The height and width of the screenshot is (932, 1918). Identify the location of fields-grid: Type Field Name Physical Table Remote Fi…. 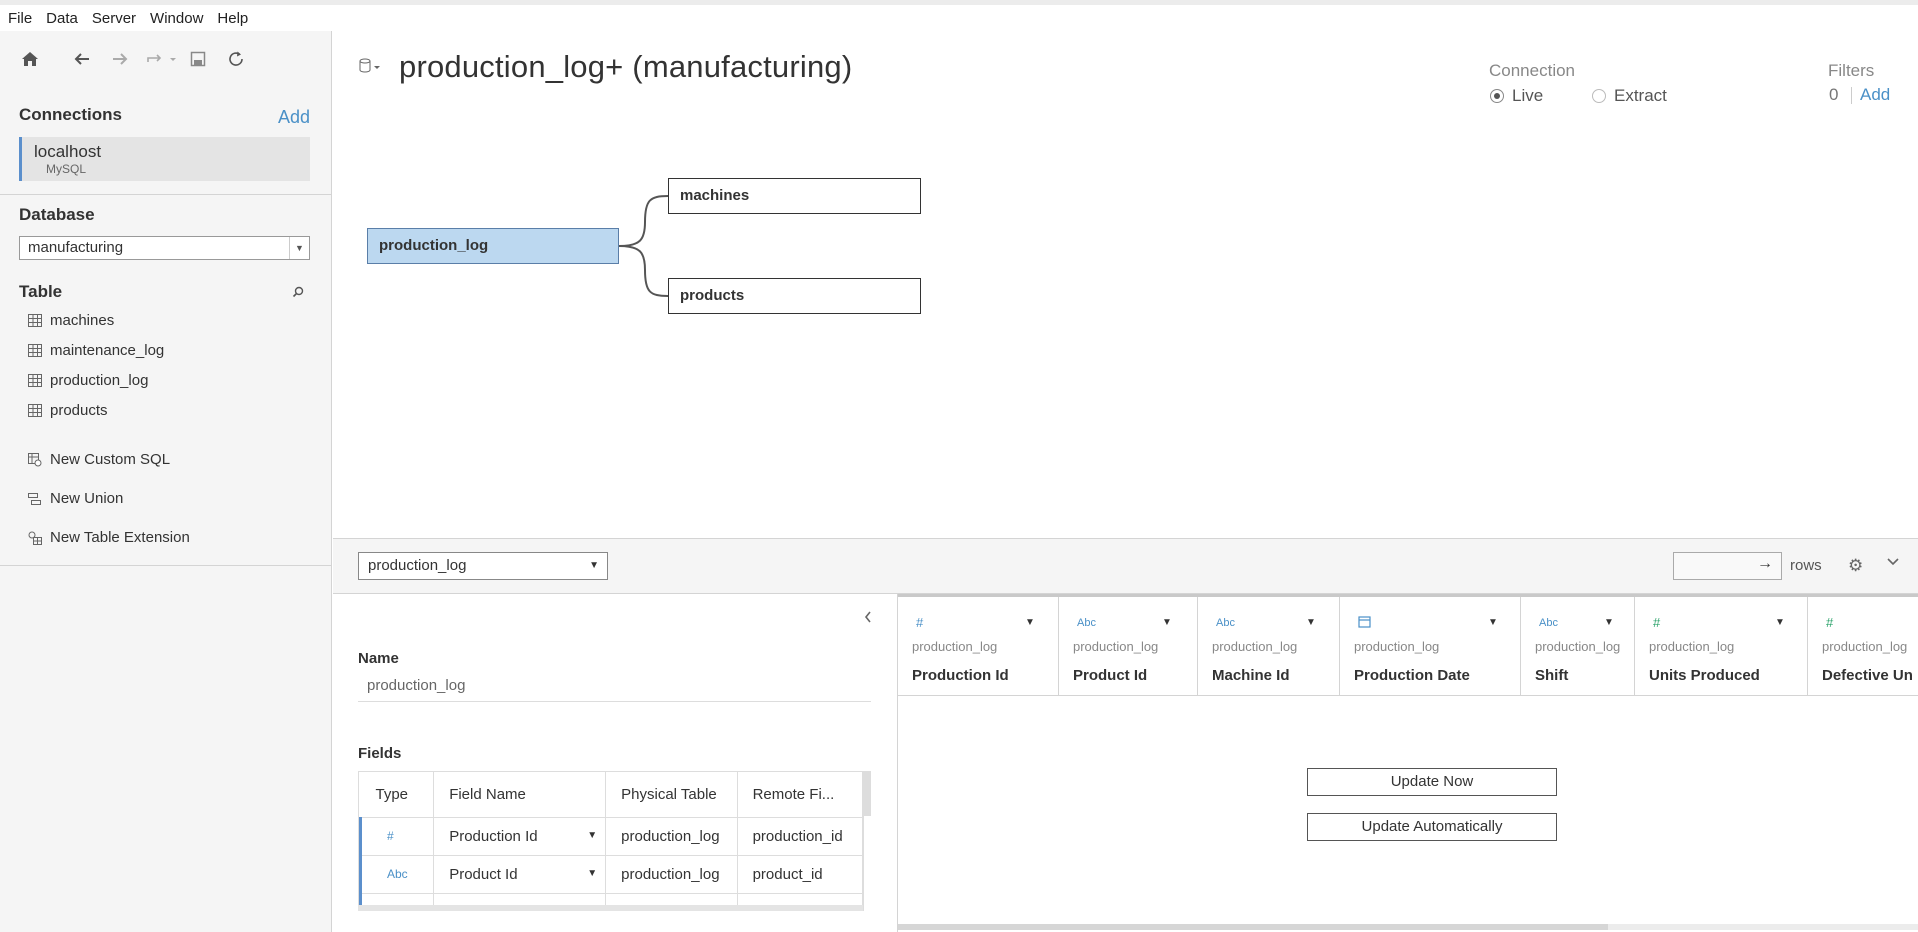
(611, 841).